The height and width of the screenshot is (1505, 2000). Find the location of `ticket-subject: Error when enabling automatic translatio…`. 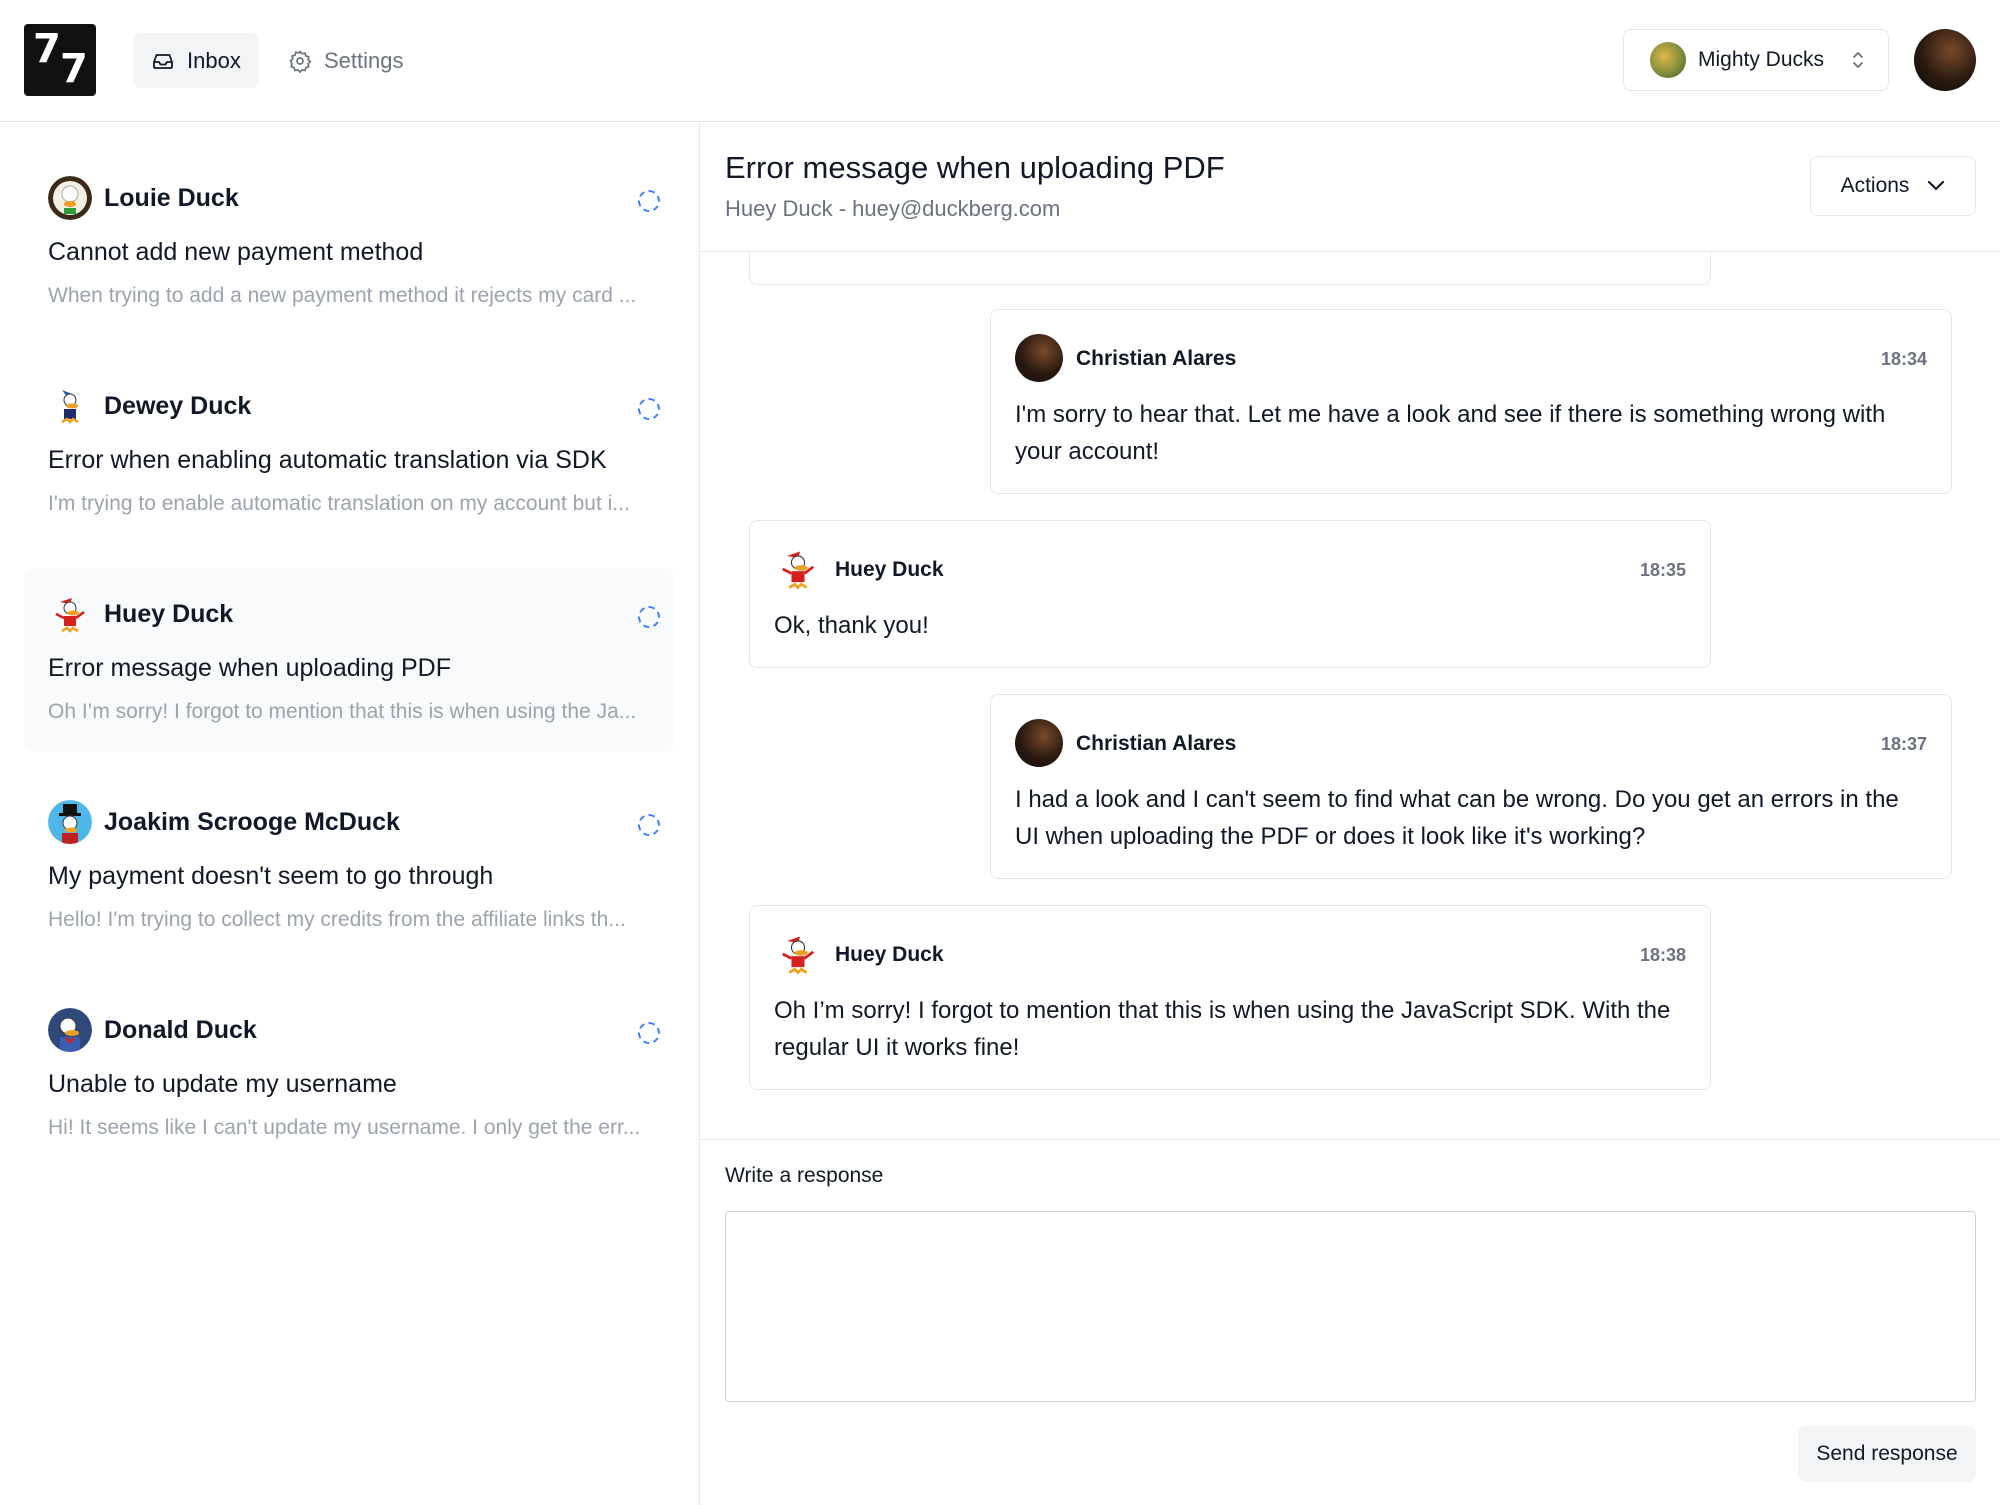

ticket-subject: Error when enabling automatic translatio… is located at coordinates (327, 460).